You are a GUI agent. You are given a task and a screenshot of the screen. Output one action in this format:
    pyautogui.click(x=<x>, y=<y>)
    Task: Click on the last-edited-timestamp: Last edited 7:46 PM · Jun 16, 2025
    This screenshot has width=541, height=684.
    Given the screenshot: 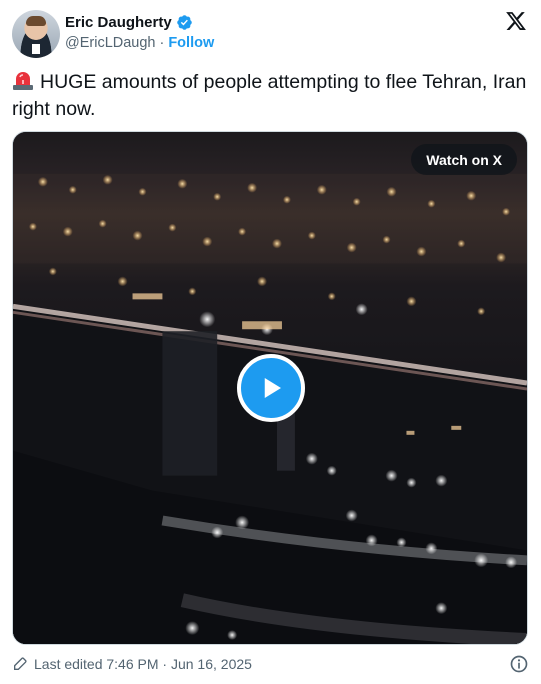 What is the action you would take?
    pyautogui.click(x=143, y=664)
    